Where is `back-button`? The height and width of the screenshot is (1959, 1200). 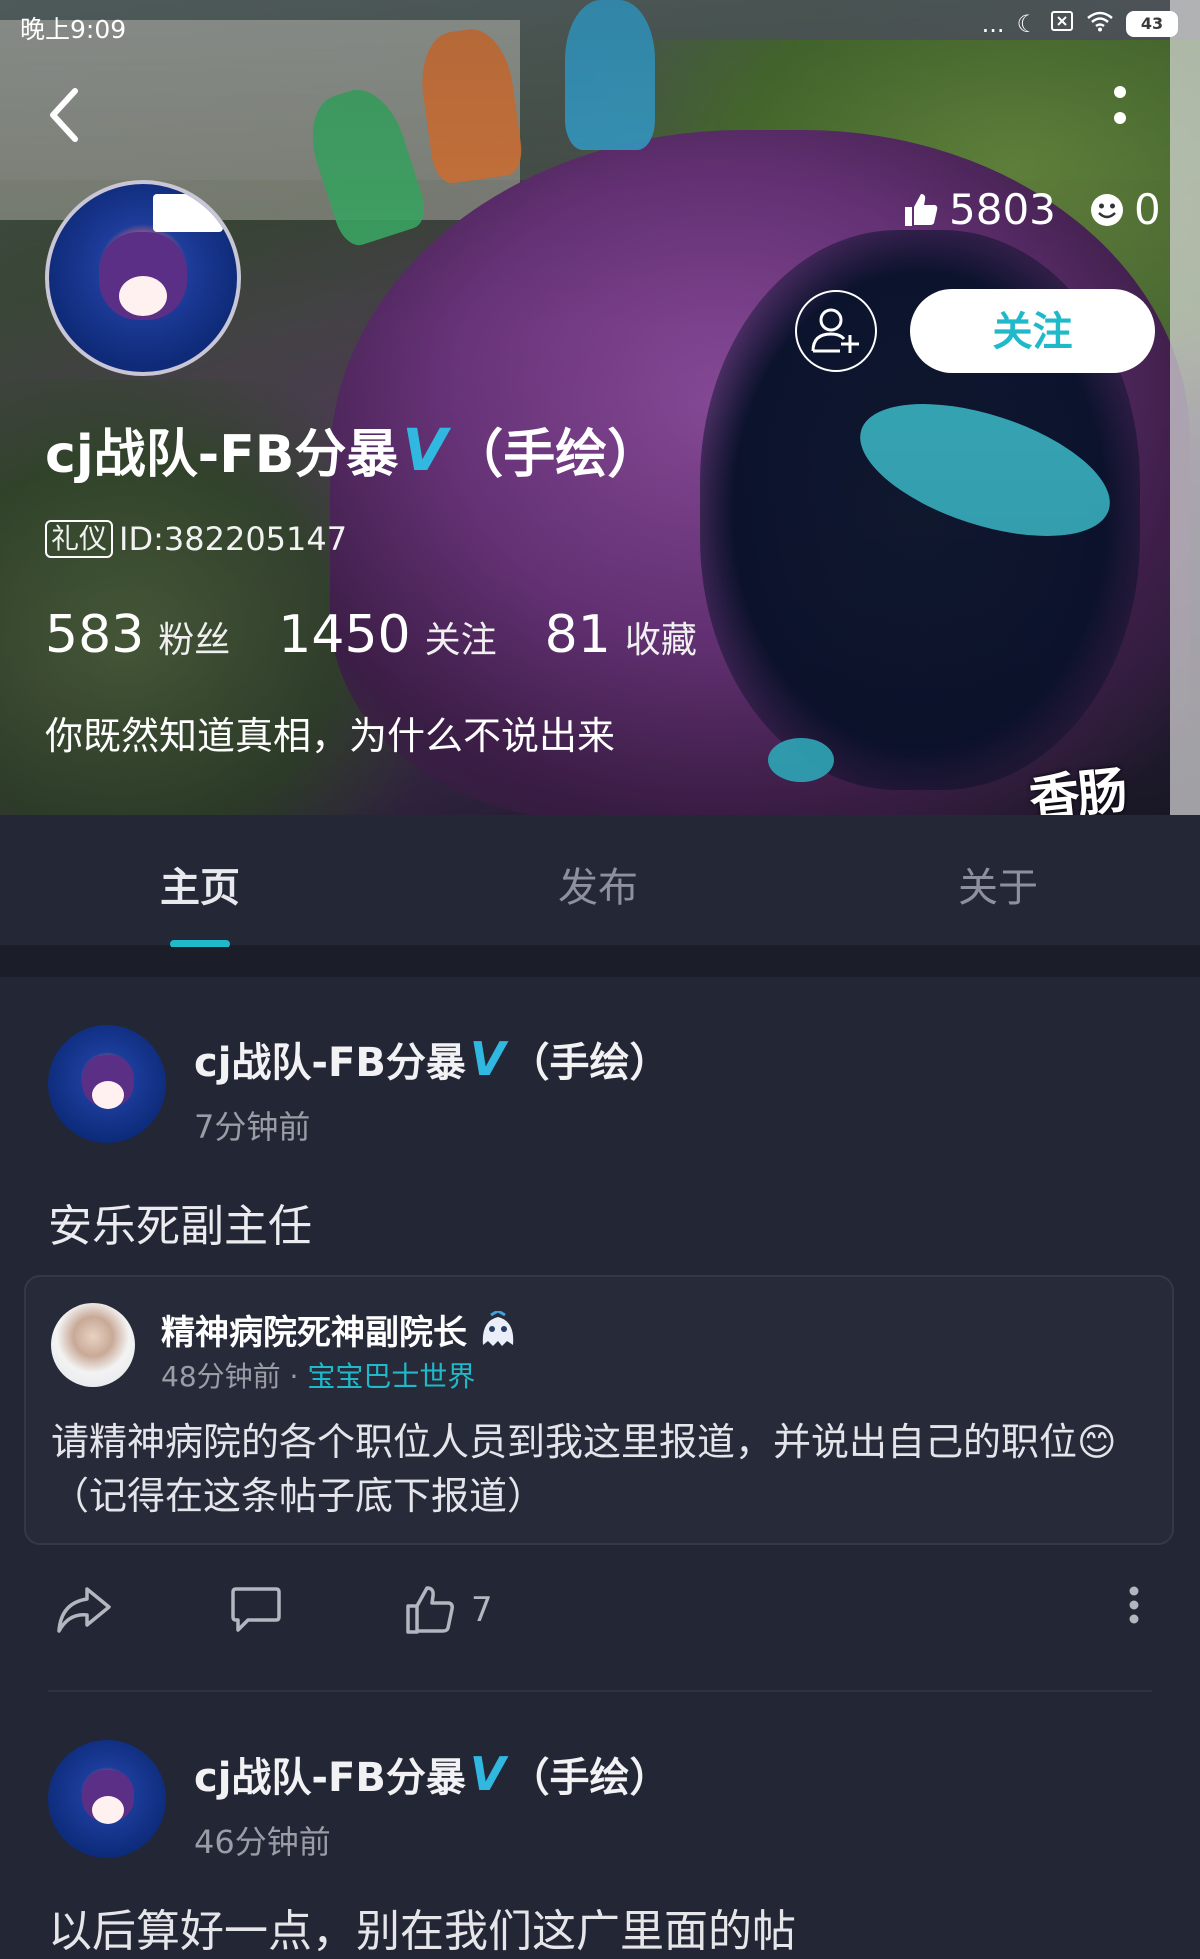
back-button is located at coordinates (65, 115).